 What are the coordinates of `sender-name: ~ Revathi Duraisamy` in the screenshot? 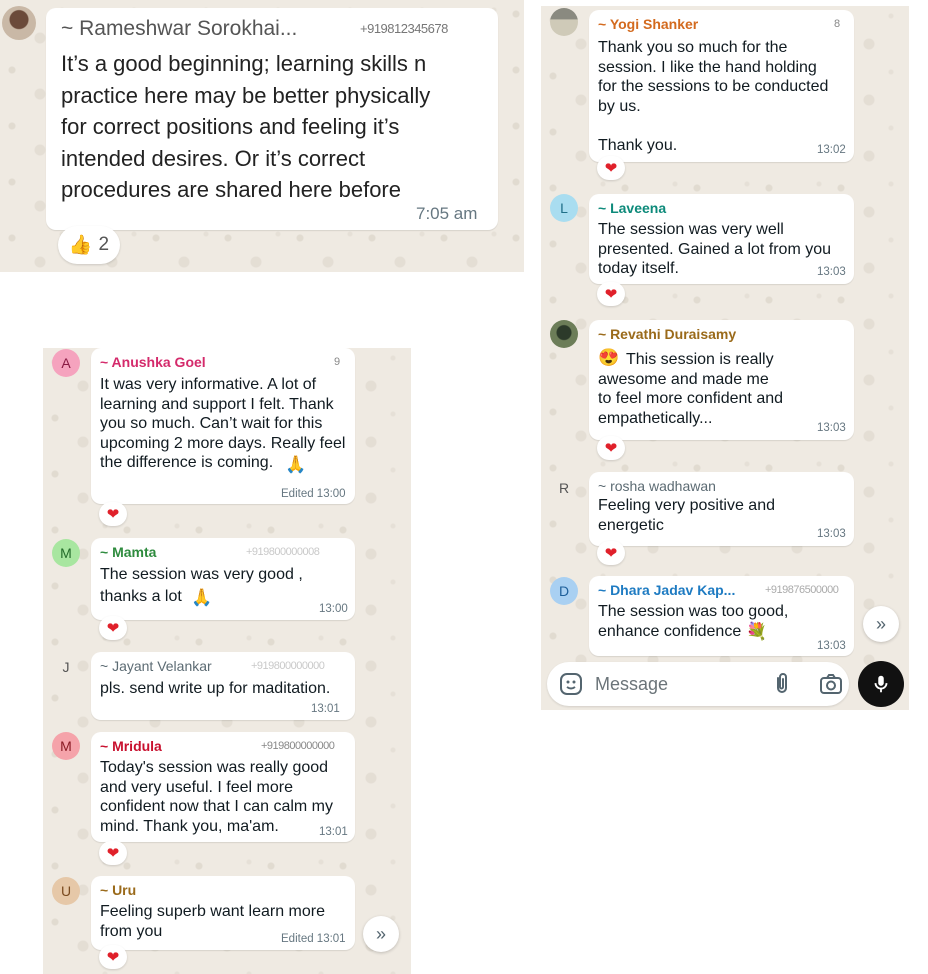 It's located at (667, 334).